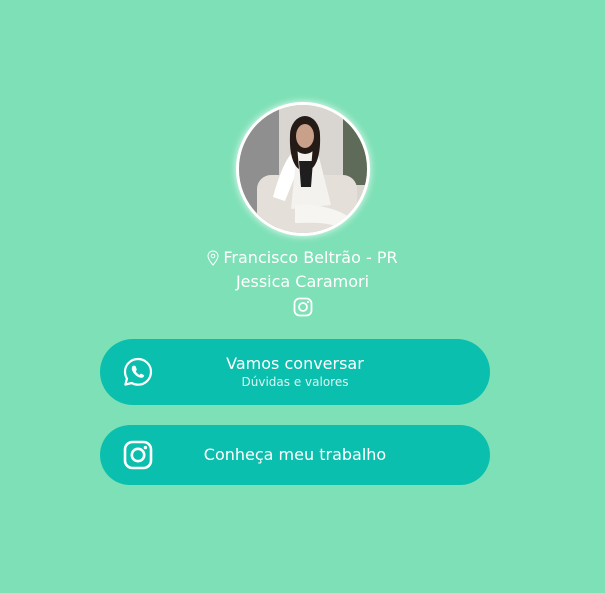 The width and height of the screenshot is (605, 593). I want to click on avatar, so click(302, 169).